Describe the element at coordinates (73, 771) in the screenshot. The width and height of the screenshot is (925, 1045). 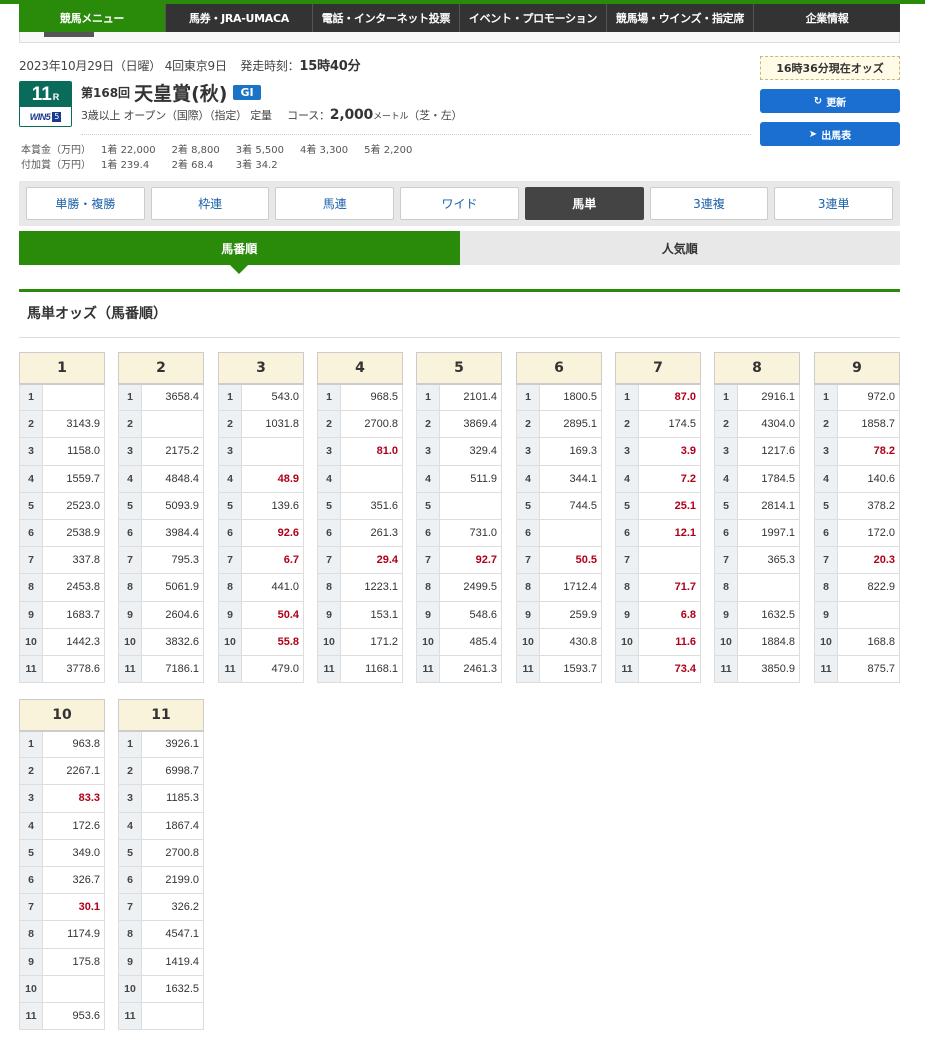
I see `odds-value: 2267.1` at that location.